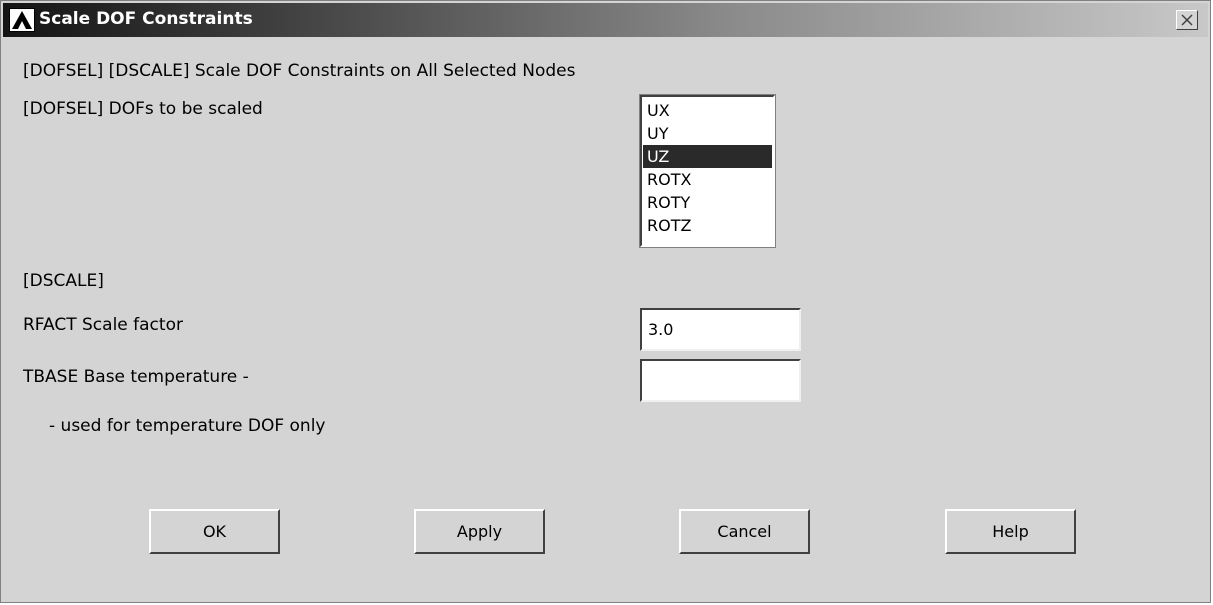 The image size is (1213, 605). I want to click on window-title: Scale DOF Constraints, so click(146, 19).